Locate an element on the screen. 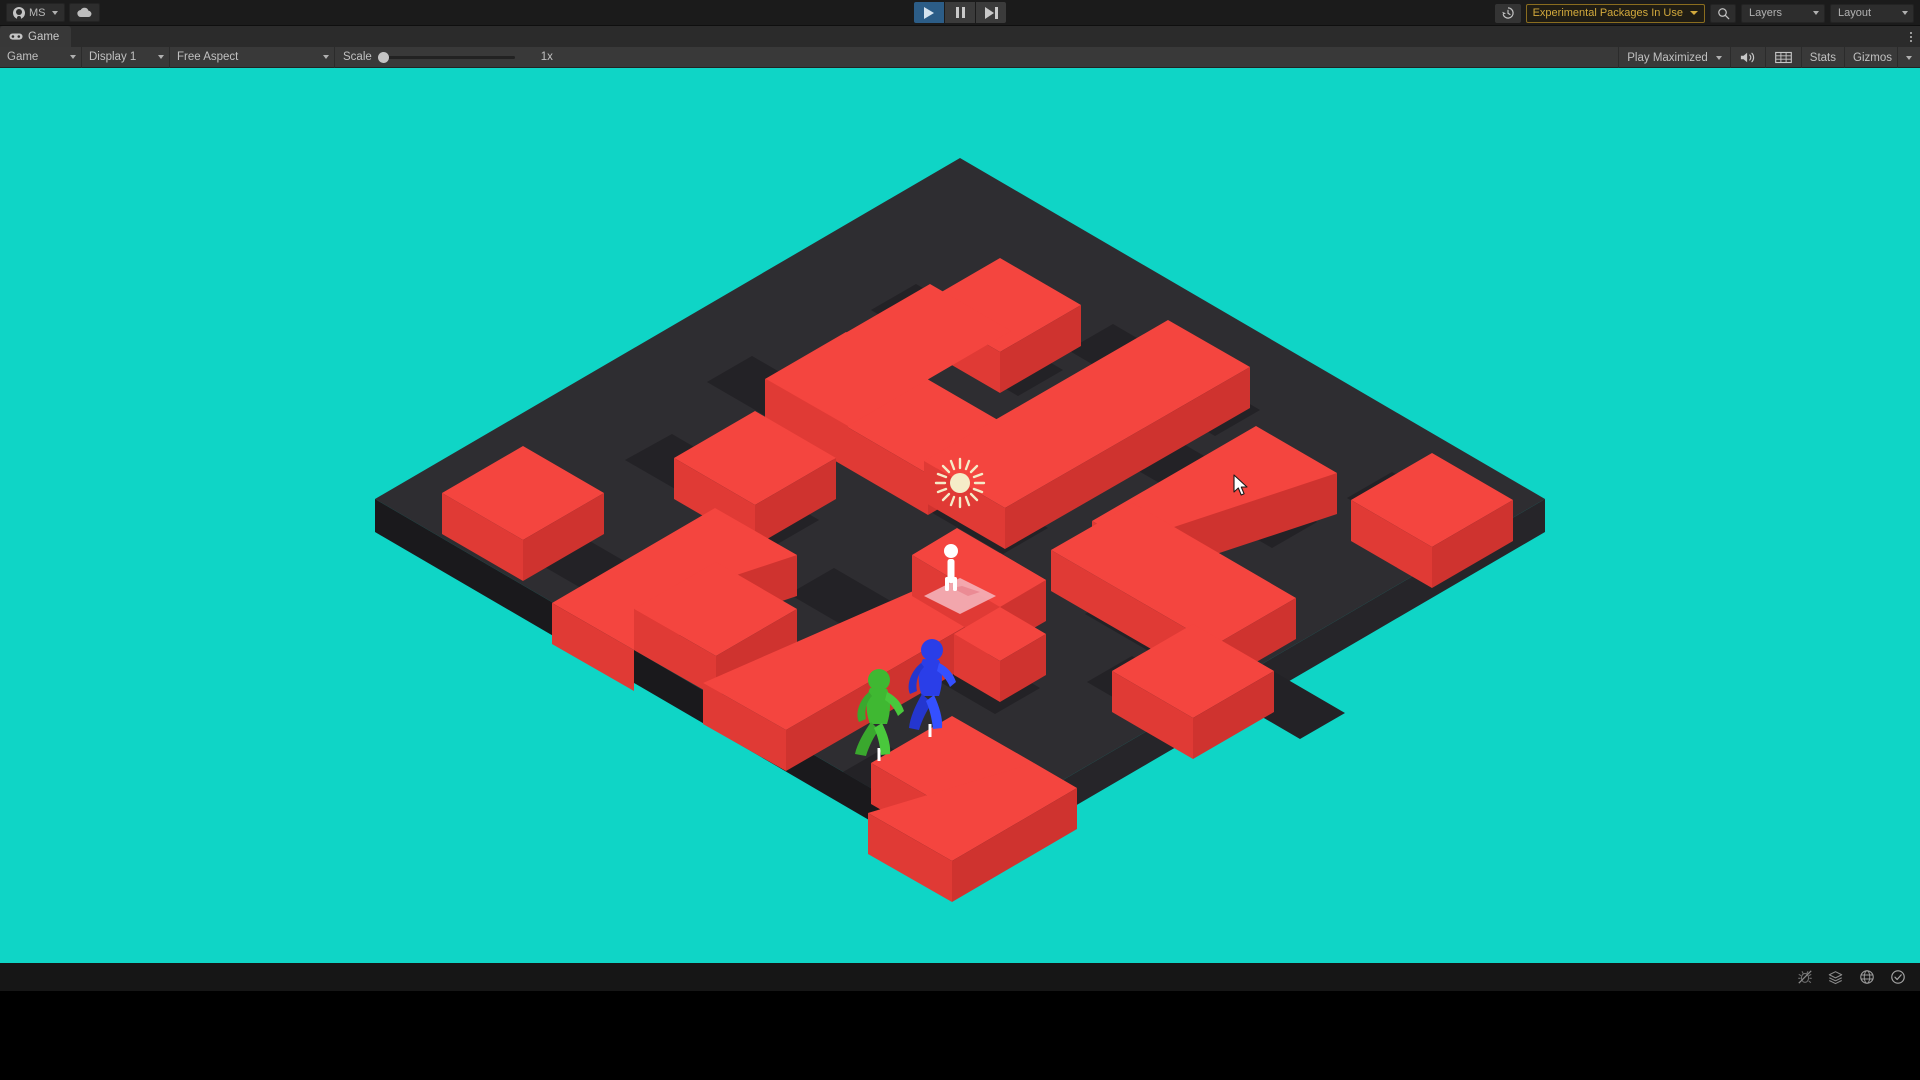  tab-game-label: Game is located at coordinates (44, 36).